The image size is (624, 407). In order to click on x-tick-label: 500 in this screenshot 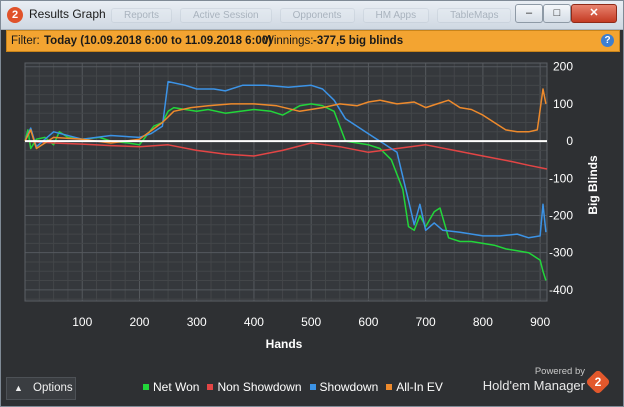, I will do `click(311, 322)`.